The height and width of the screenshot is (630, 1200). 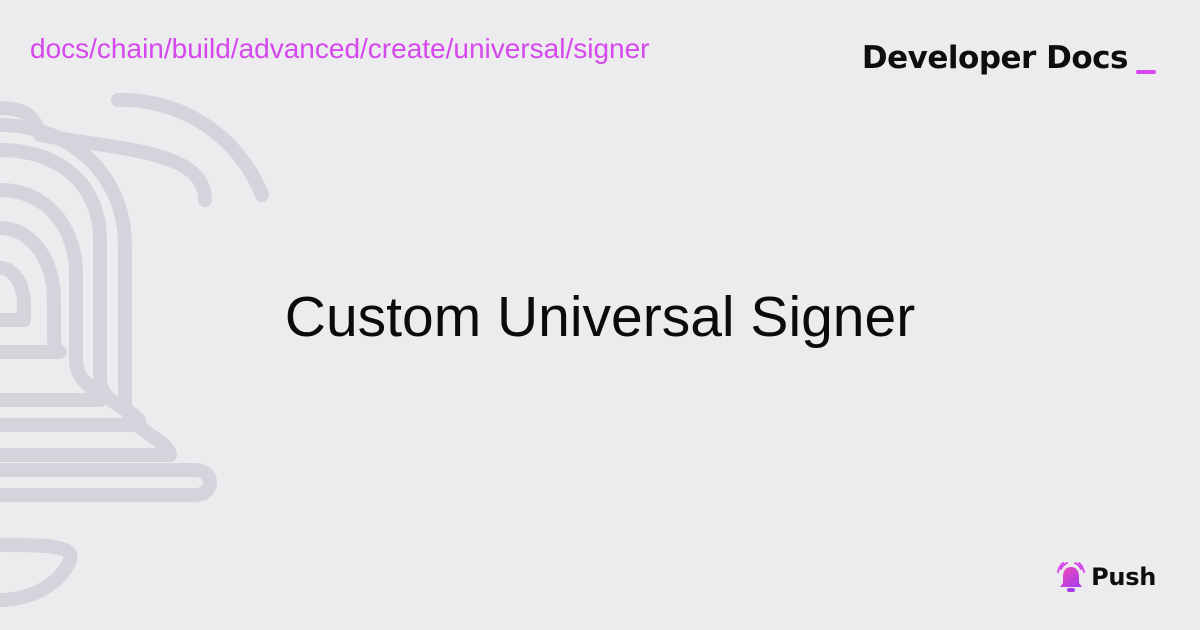 I want to click on brand-title: Developer Docs, so click(x=995, y=58).